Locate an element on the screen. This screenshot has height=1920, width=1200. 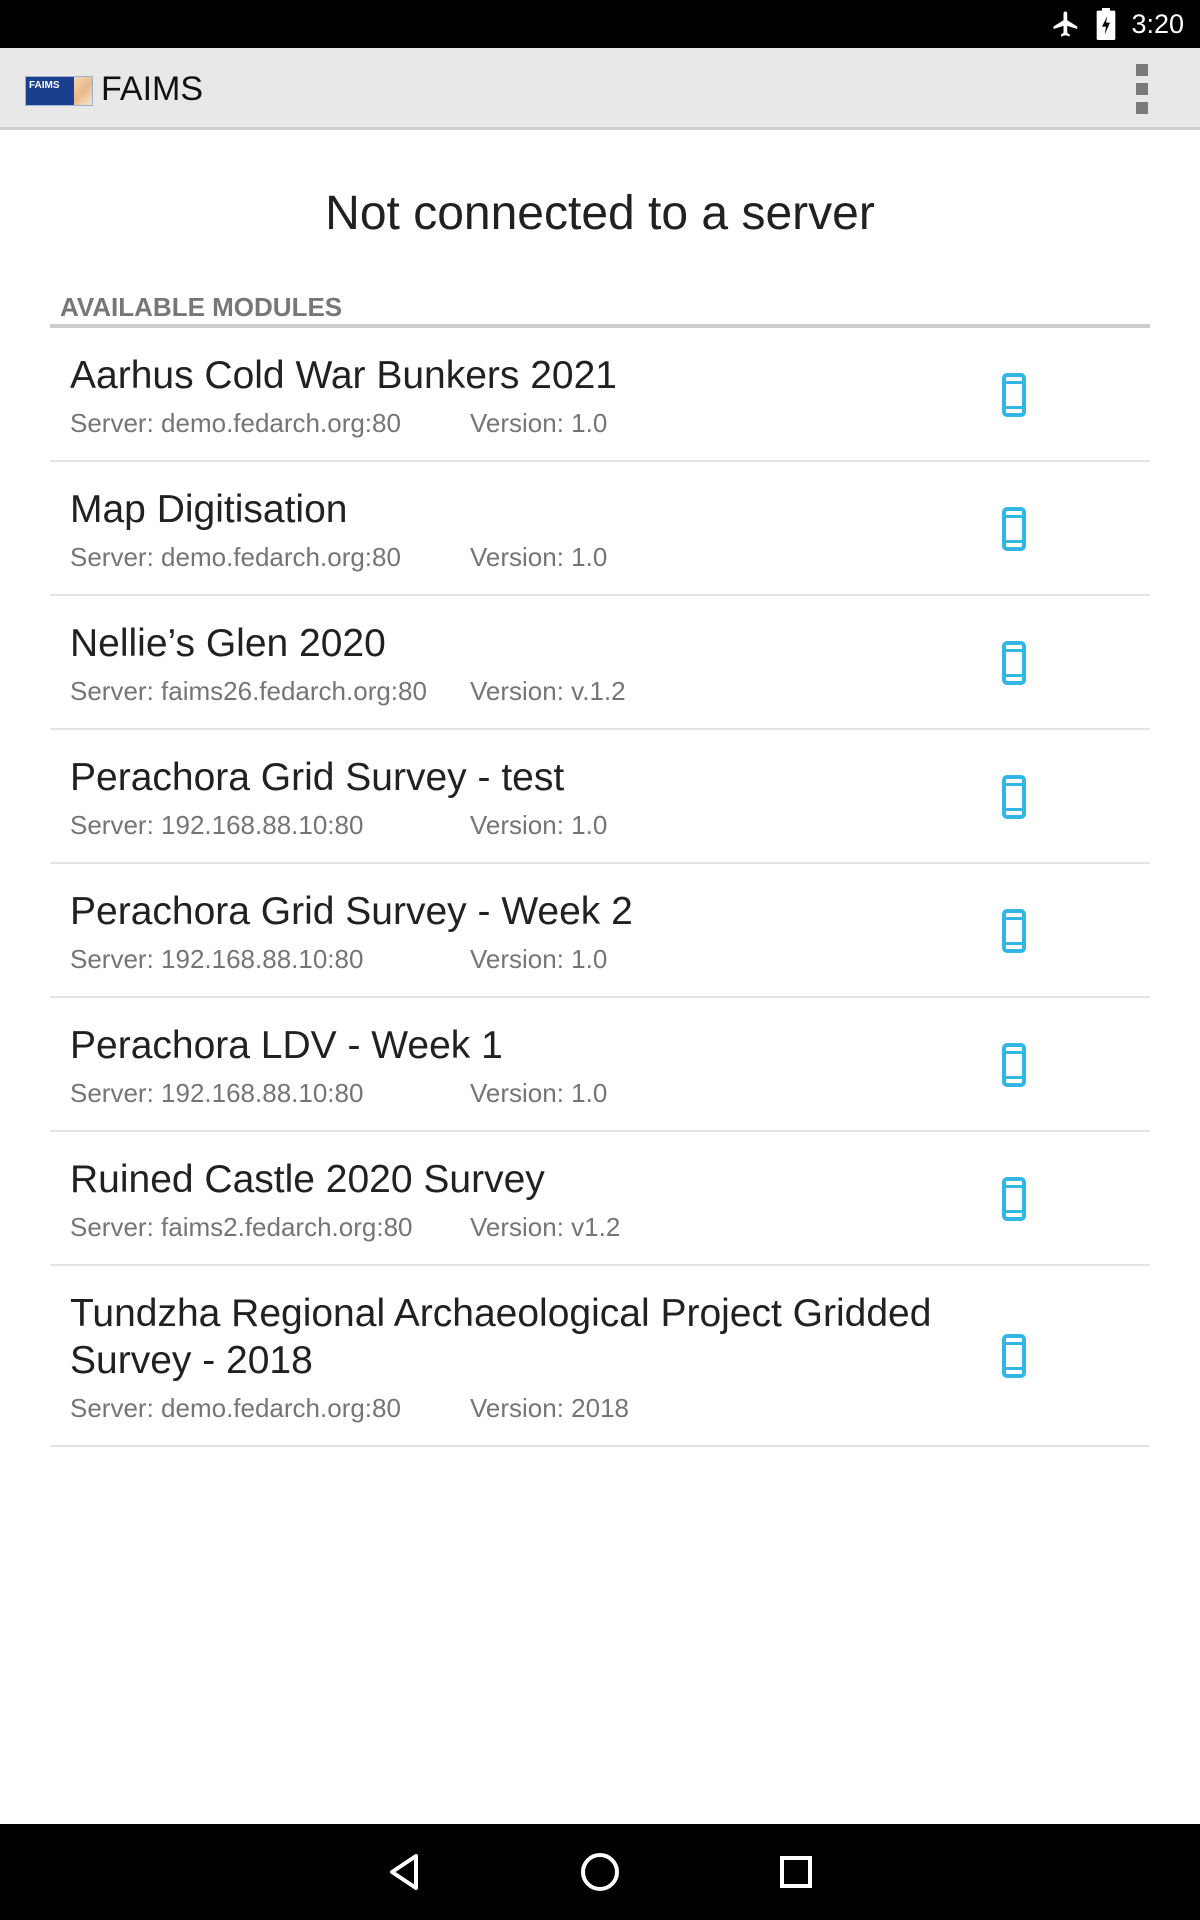
section-header: AVAILABLE MODULES is located at coordinates (600, 309).